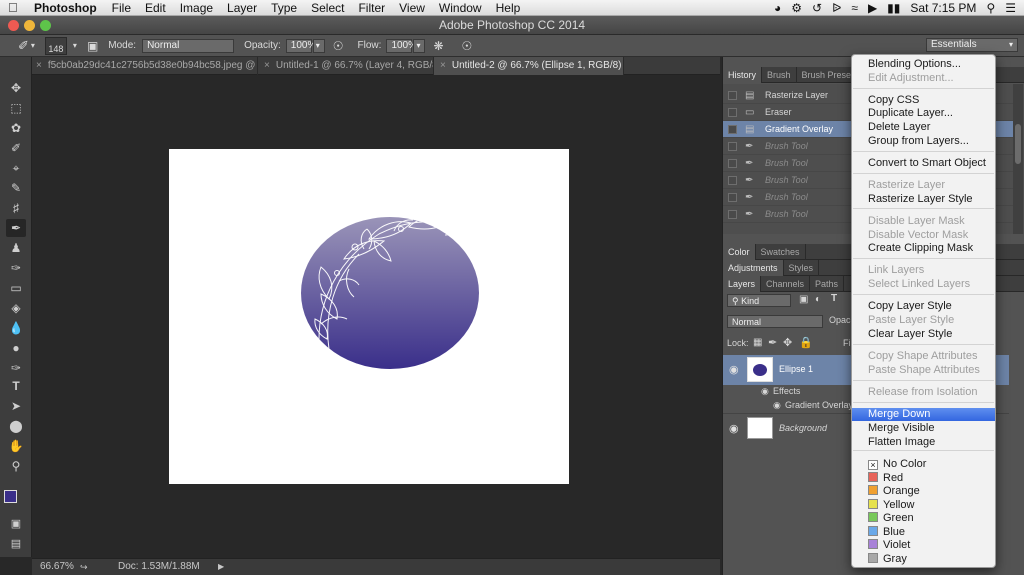  Describe the element at coordinates (16, 168) in the screenshot. I see `crop-tool-icon: ⌖` at that location.